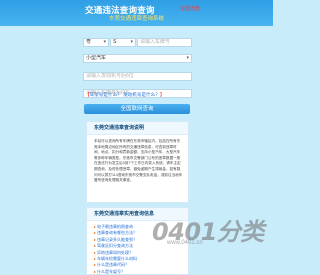 The width and height of the screenshot is (320, 275). I want to click on card-title: 东莞交通违章查询说明, so click(137, 128).